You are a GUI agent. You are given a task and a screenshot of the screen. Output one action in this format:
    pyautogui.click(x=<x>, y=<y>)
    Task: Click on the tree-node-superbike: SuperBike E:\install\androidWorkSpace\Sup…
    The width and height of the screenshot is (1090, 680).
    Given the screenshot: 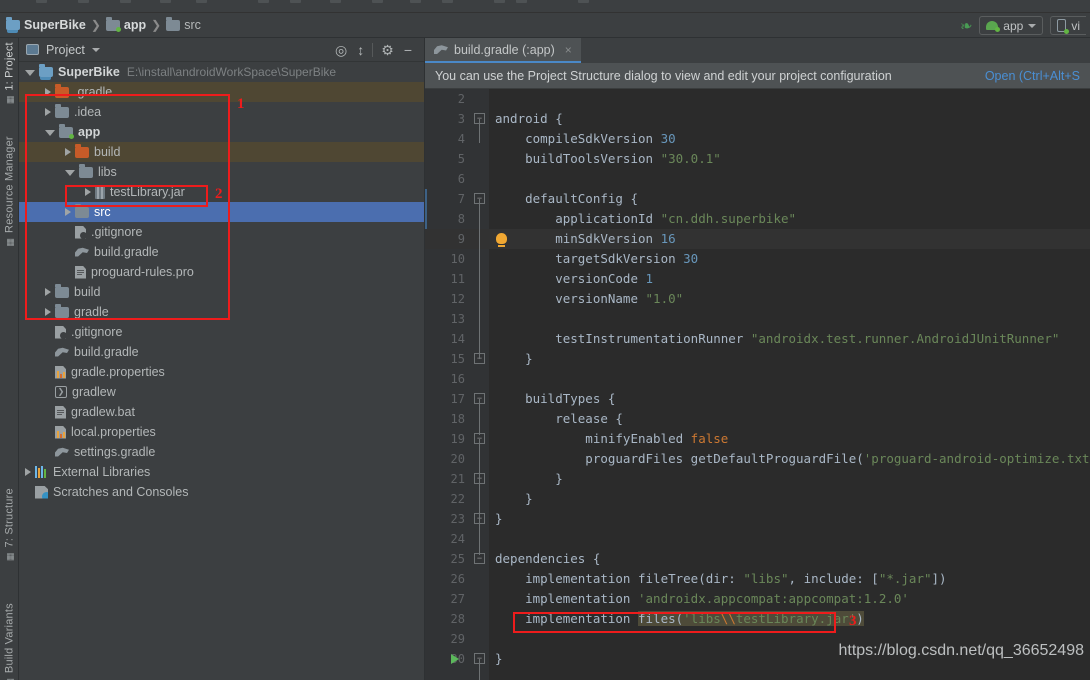 What is the action you would take?
    pyautogui.click(x=221, y=72)
    